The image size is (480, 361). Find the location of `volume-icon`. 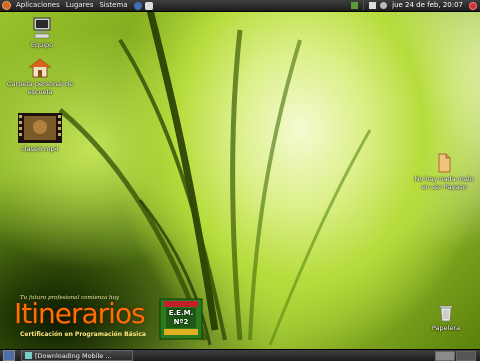

volume-icon is located at coordinates (384, 5).